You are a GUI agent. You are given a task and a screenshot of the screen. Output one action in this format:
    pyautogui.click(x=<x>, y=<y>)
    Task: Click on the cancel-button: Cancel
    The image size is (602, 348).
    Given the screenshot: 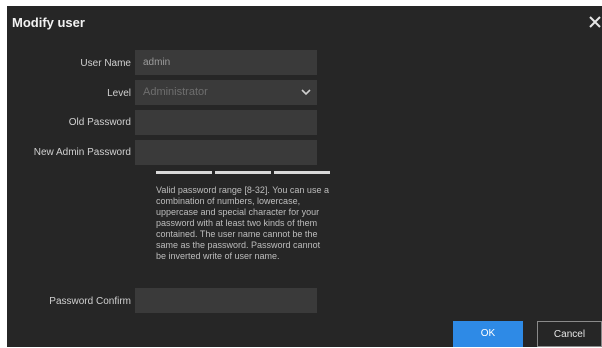 What is the action you would take?
    pyautogui.click(x=569, y=334)
    